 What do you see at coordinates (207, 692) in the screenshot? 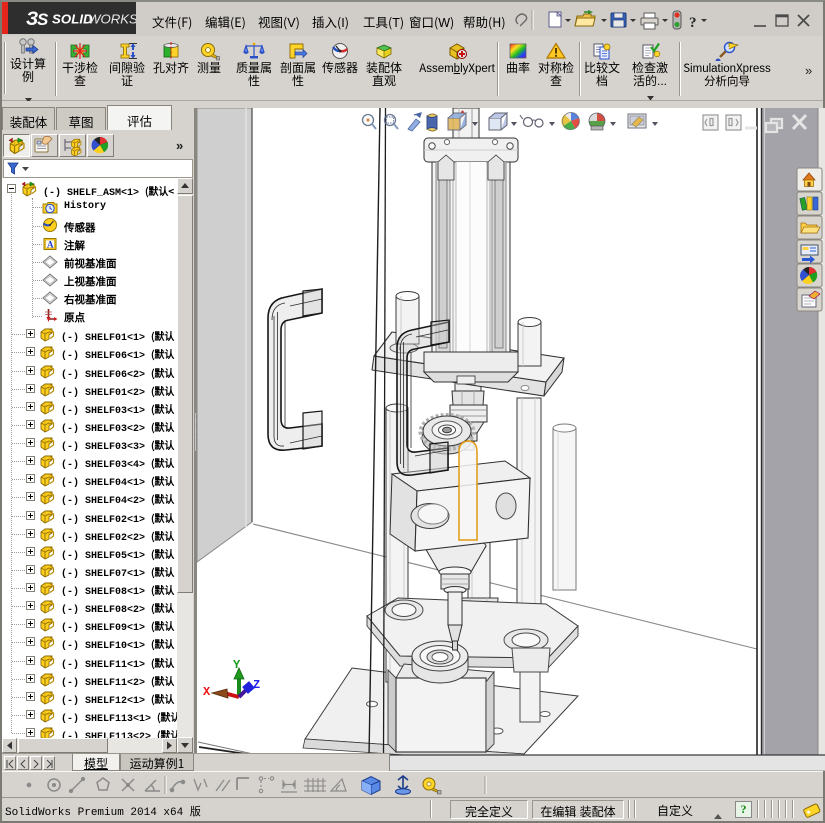
I see `svg-text: X` at bounding box center [207, 692].